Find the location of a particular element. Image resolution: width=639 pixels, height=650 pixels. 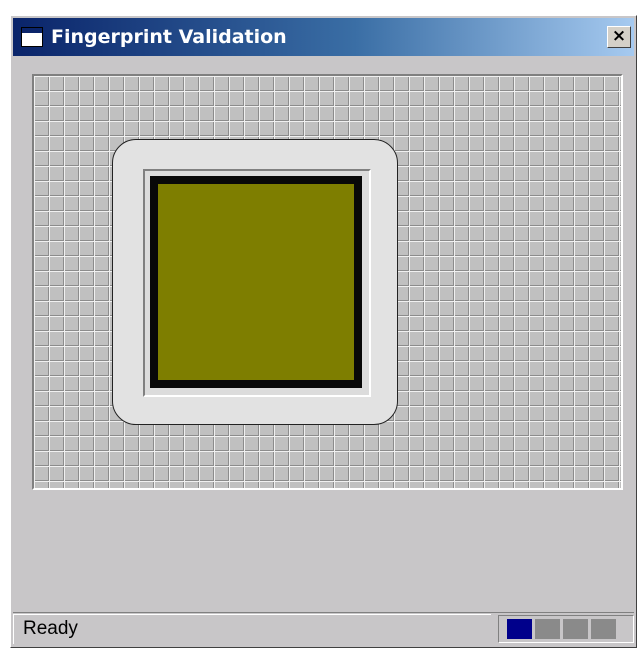

title-bar: Fingerprint Validation × is located at coordinates (323, 37).